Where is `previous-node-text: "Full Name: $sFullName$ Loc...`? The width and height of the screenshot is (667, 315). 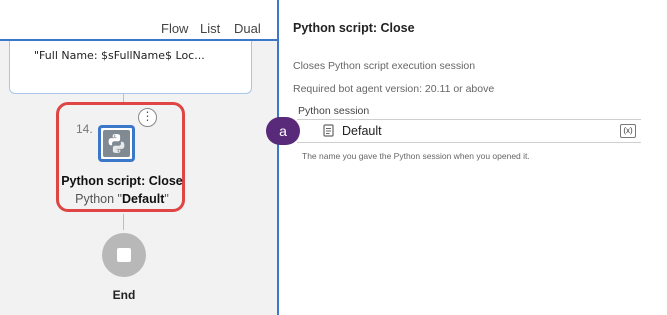 previous-node-text: "Full Name: $sFullName$ Loc... is located at coordinates (119, 55).